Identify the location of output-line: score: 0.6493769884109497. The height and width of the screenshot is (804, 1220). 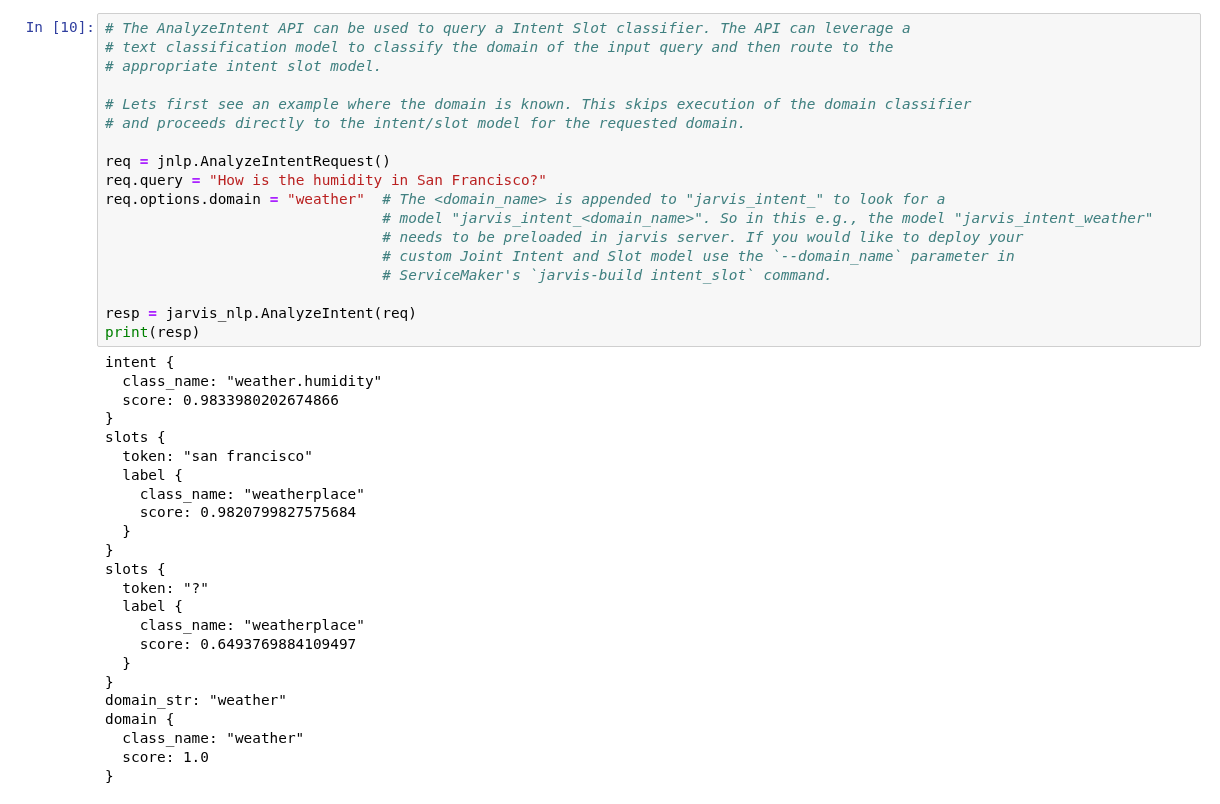
(248, 644).